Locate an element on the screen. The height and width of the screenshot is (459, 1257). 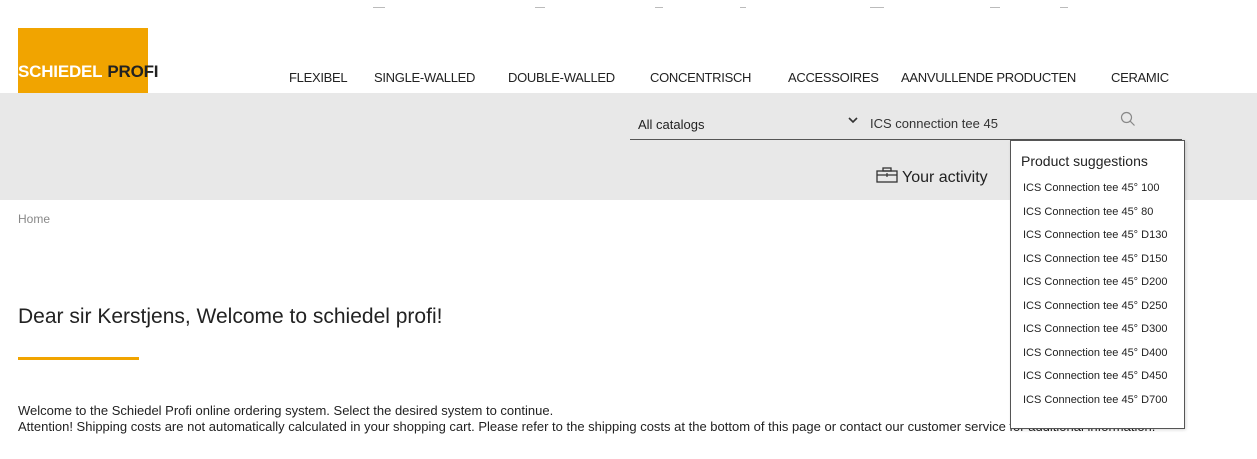
activity-label: Your activity is located at coordinates (945, 177).